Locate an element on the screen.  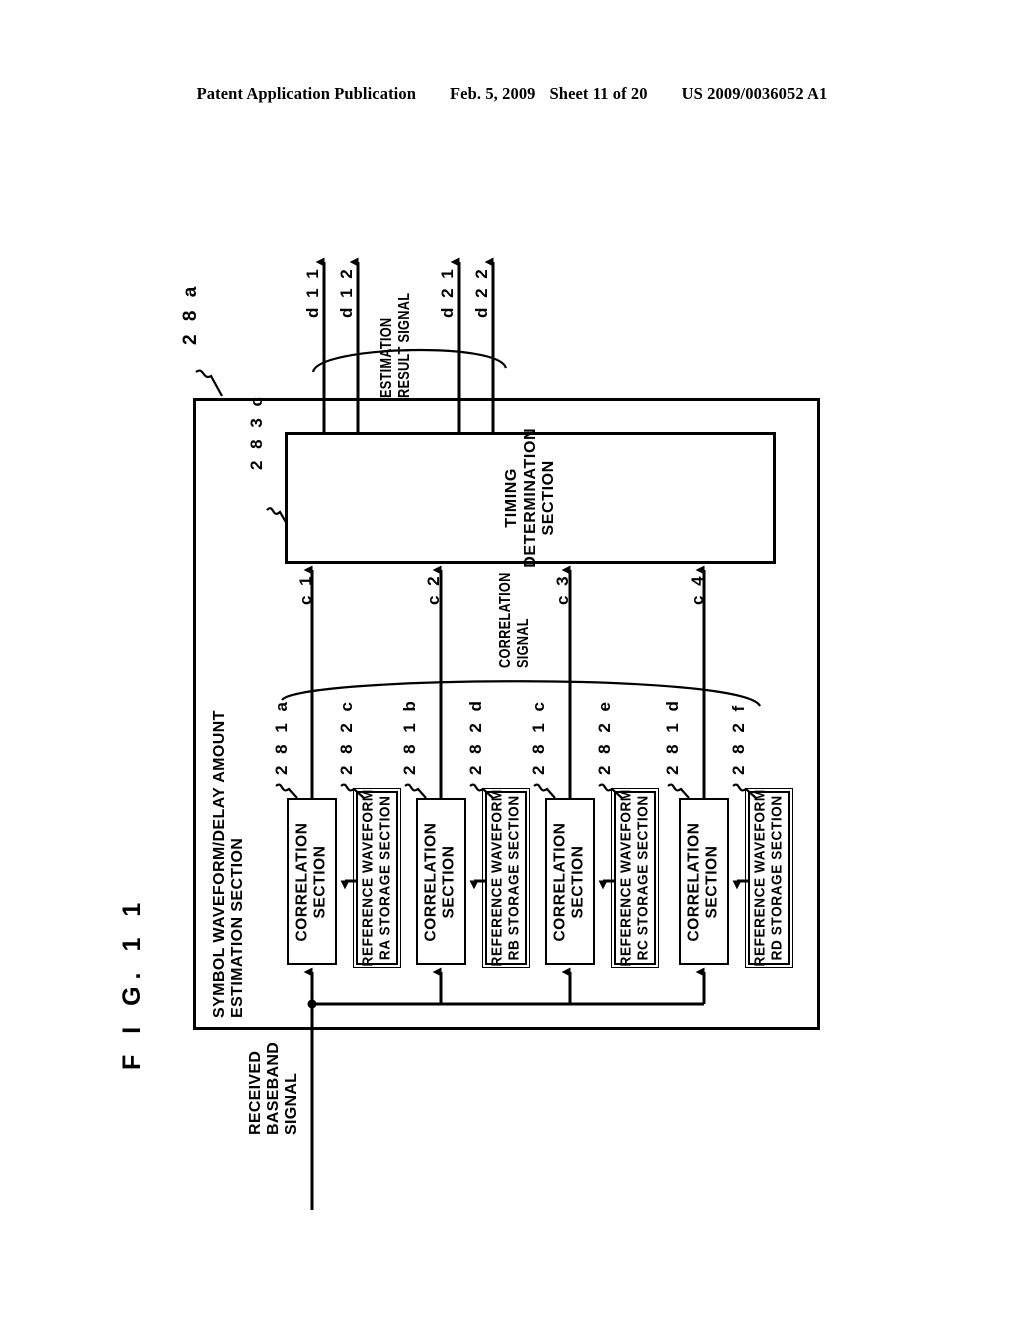
reference-number-281d: 2 8 1 d is located at coordinates (672, 736).